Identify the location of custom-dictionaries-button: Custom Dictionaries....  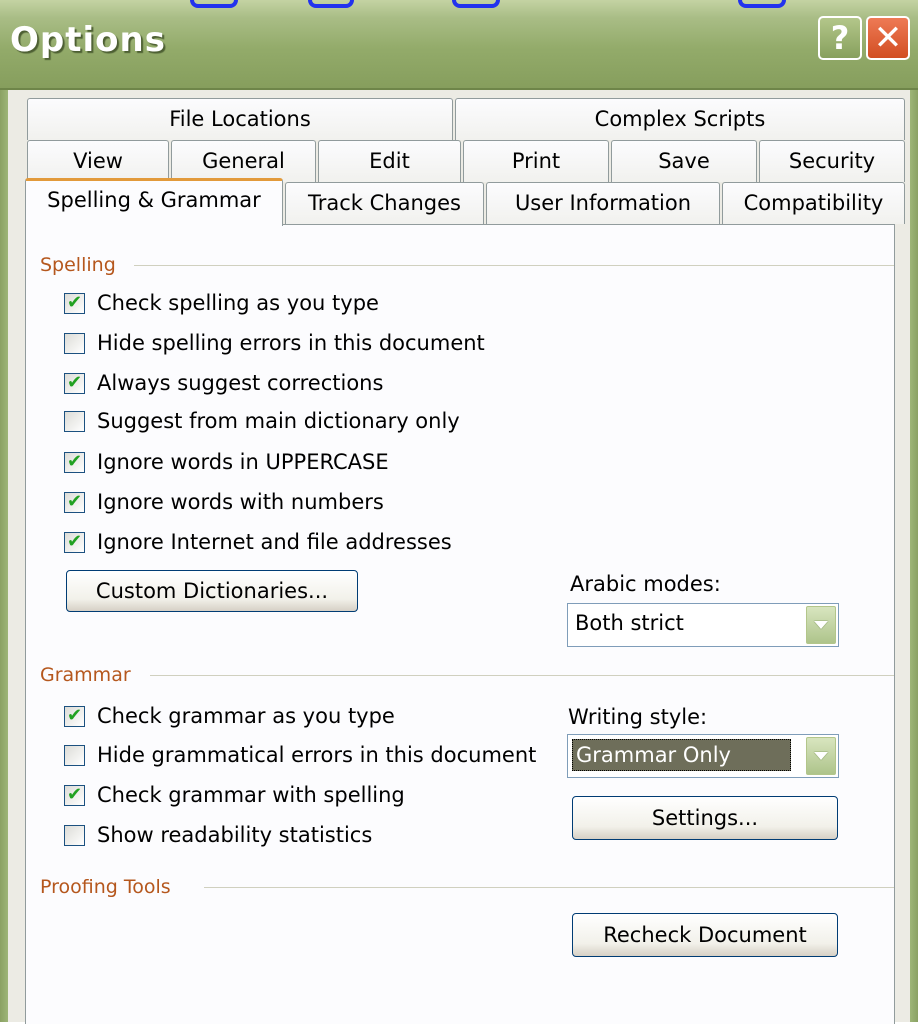
(212, 591).